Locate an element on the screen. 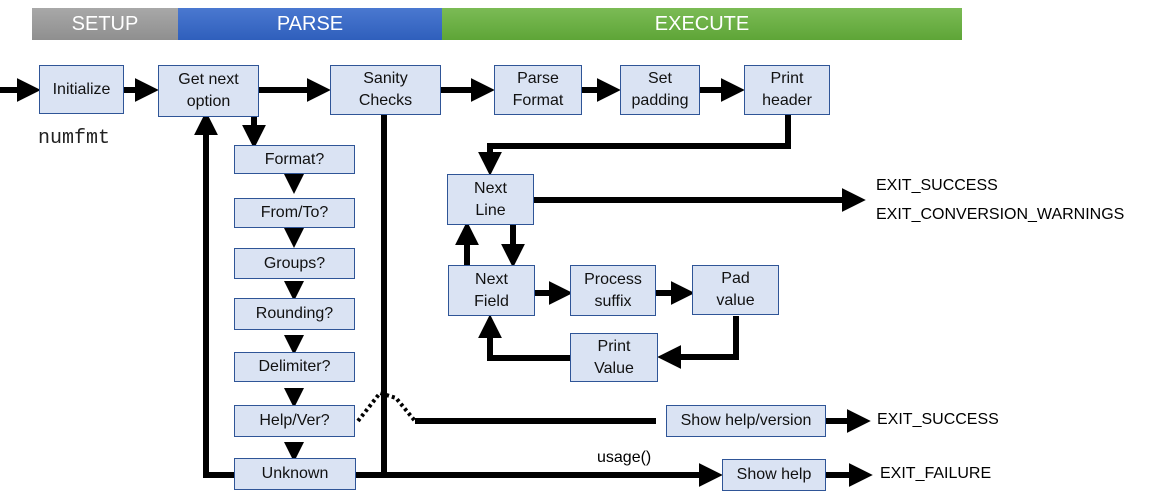  node-rounding-q: Rounding? is located at coordinates (294, 314).